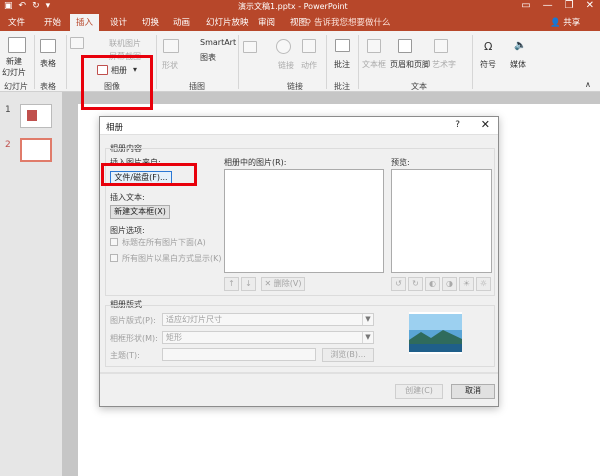 The image size is (600, 476). I want to click on ribbon-display-icon: ▭, so click(525, 5).